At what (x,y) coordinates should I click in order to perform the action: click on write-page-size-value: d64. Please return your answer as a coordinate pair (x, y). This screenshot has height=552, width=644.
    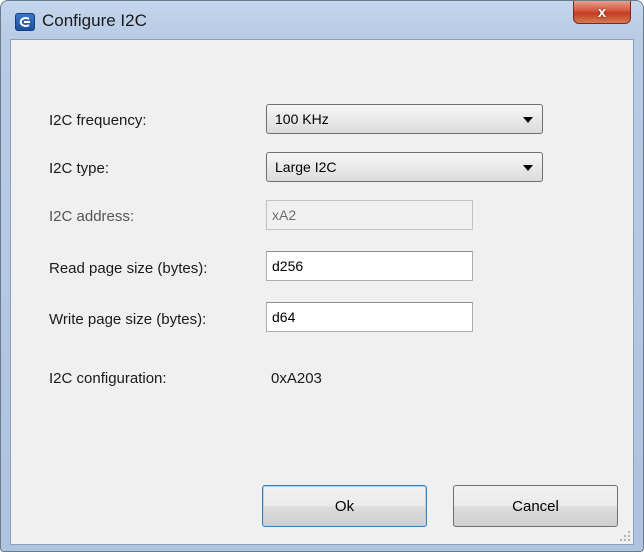
    Looking at the image, I should click on (284, 317).